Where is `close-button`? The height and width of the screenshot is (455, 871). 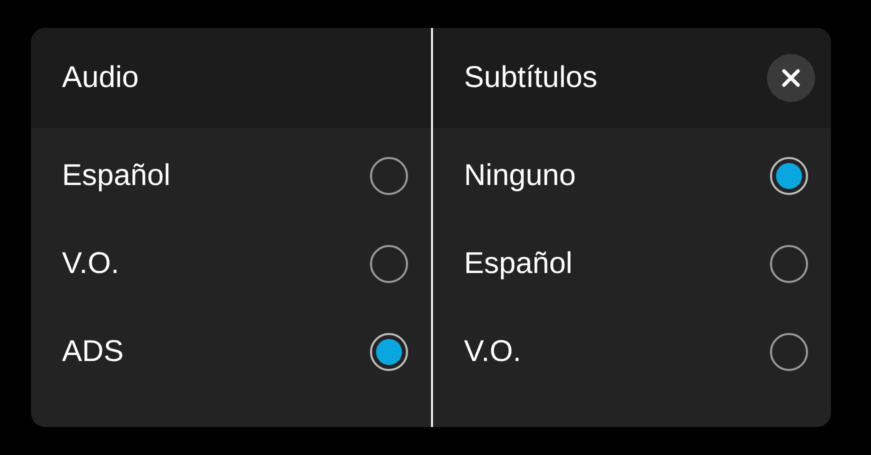
close-button is located at coordinates (791, 78).